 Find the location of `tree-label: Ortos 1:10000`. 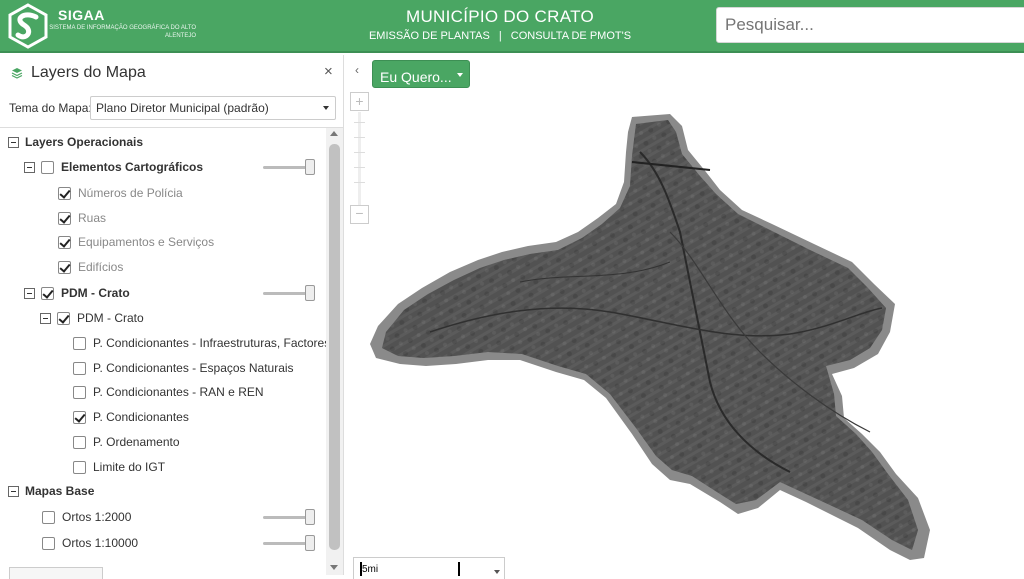

tree-label: Ortos 1:10000 is located at coordinates (100, 543).